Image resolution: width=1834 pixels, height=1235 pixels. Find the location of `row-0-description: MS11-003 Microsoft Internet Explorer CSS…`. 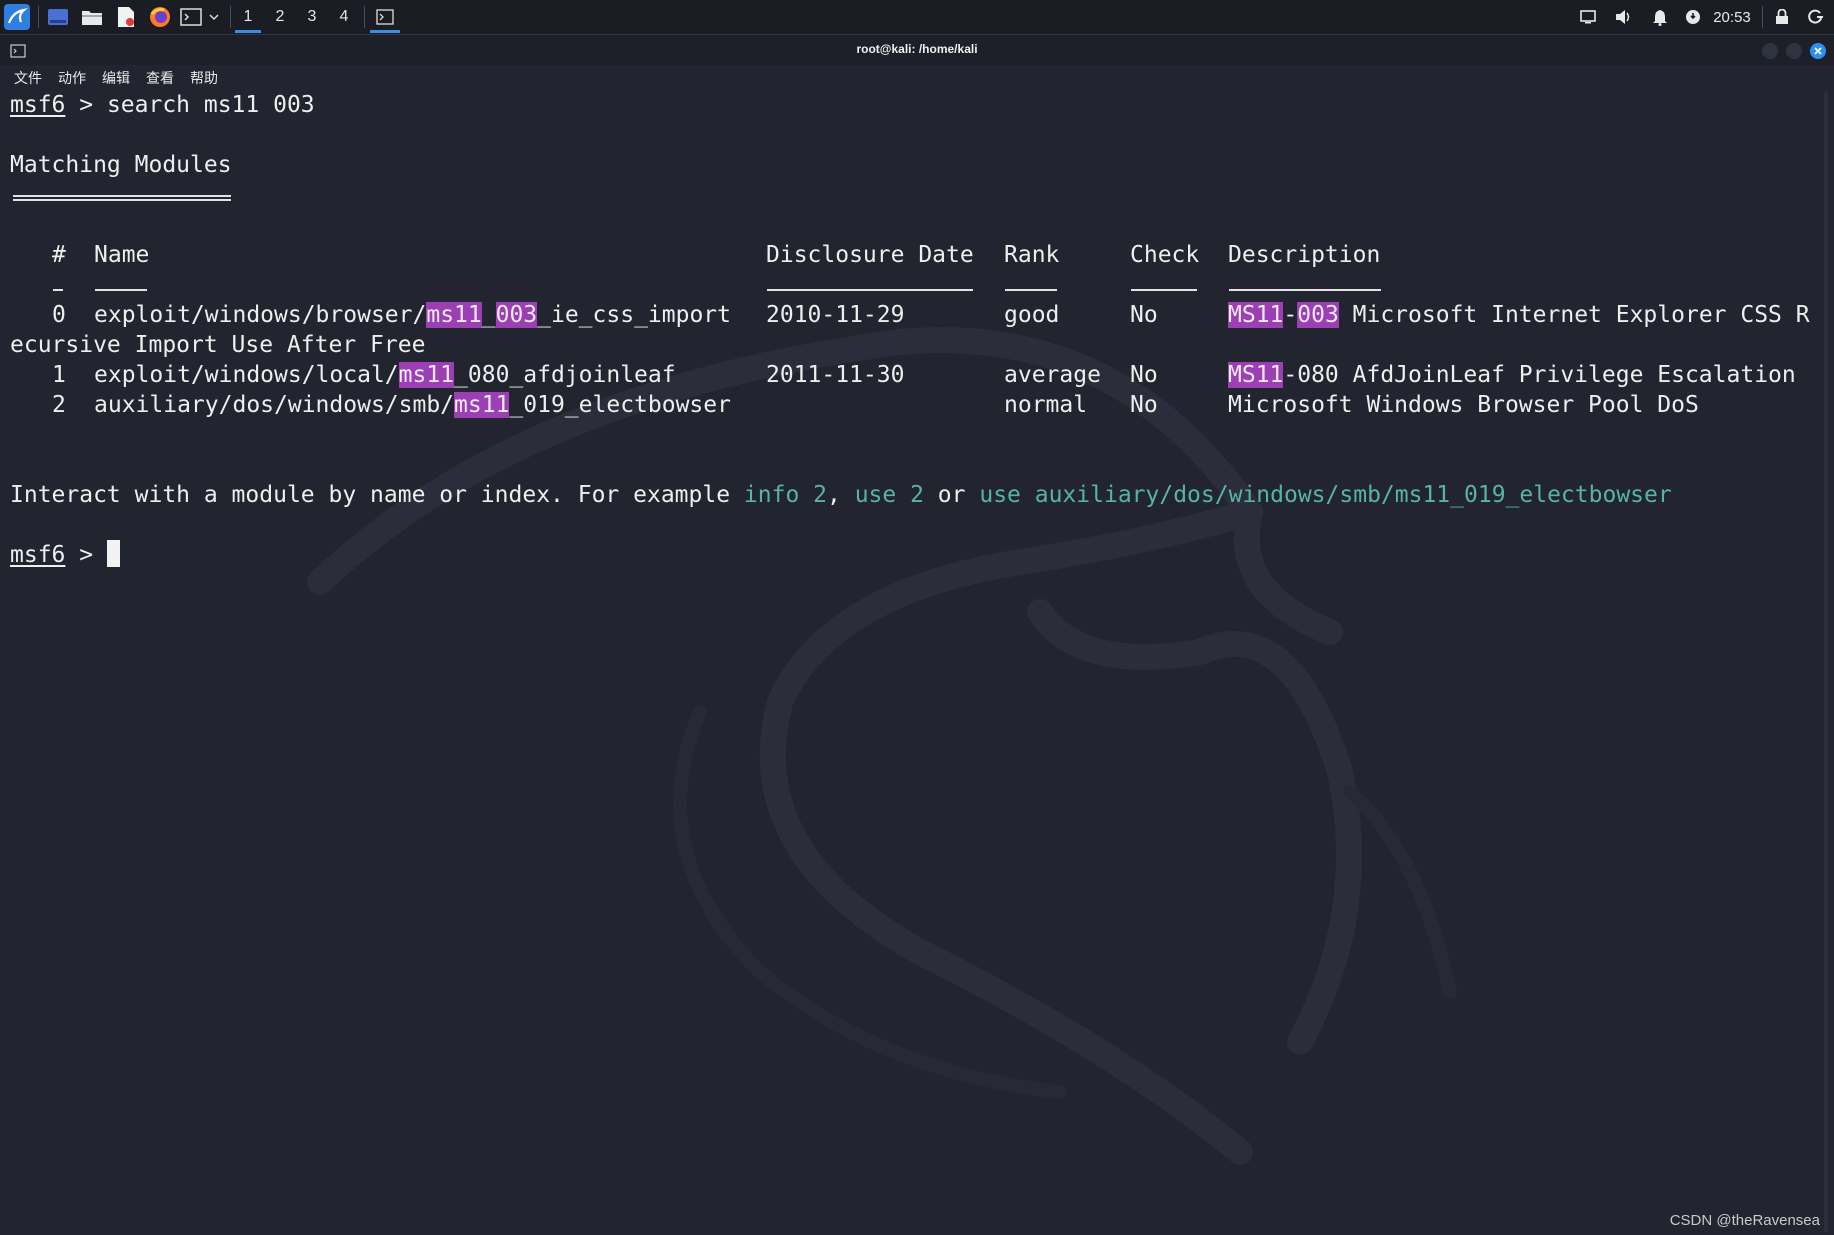

row-0-description: MS11-003 Microsoft Internet Explorer CSS… is located at coordinates (1519, 315).